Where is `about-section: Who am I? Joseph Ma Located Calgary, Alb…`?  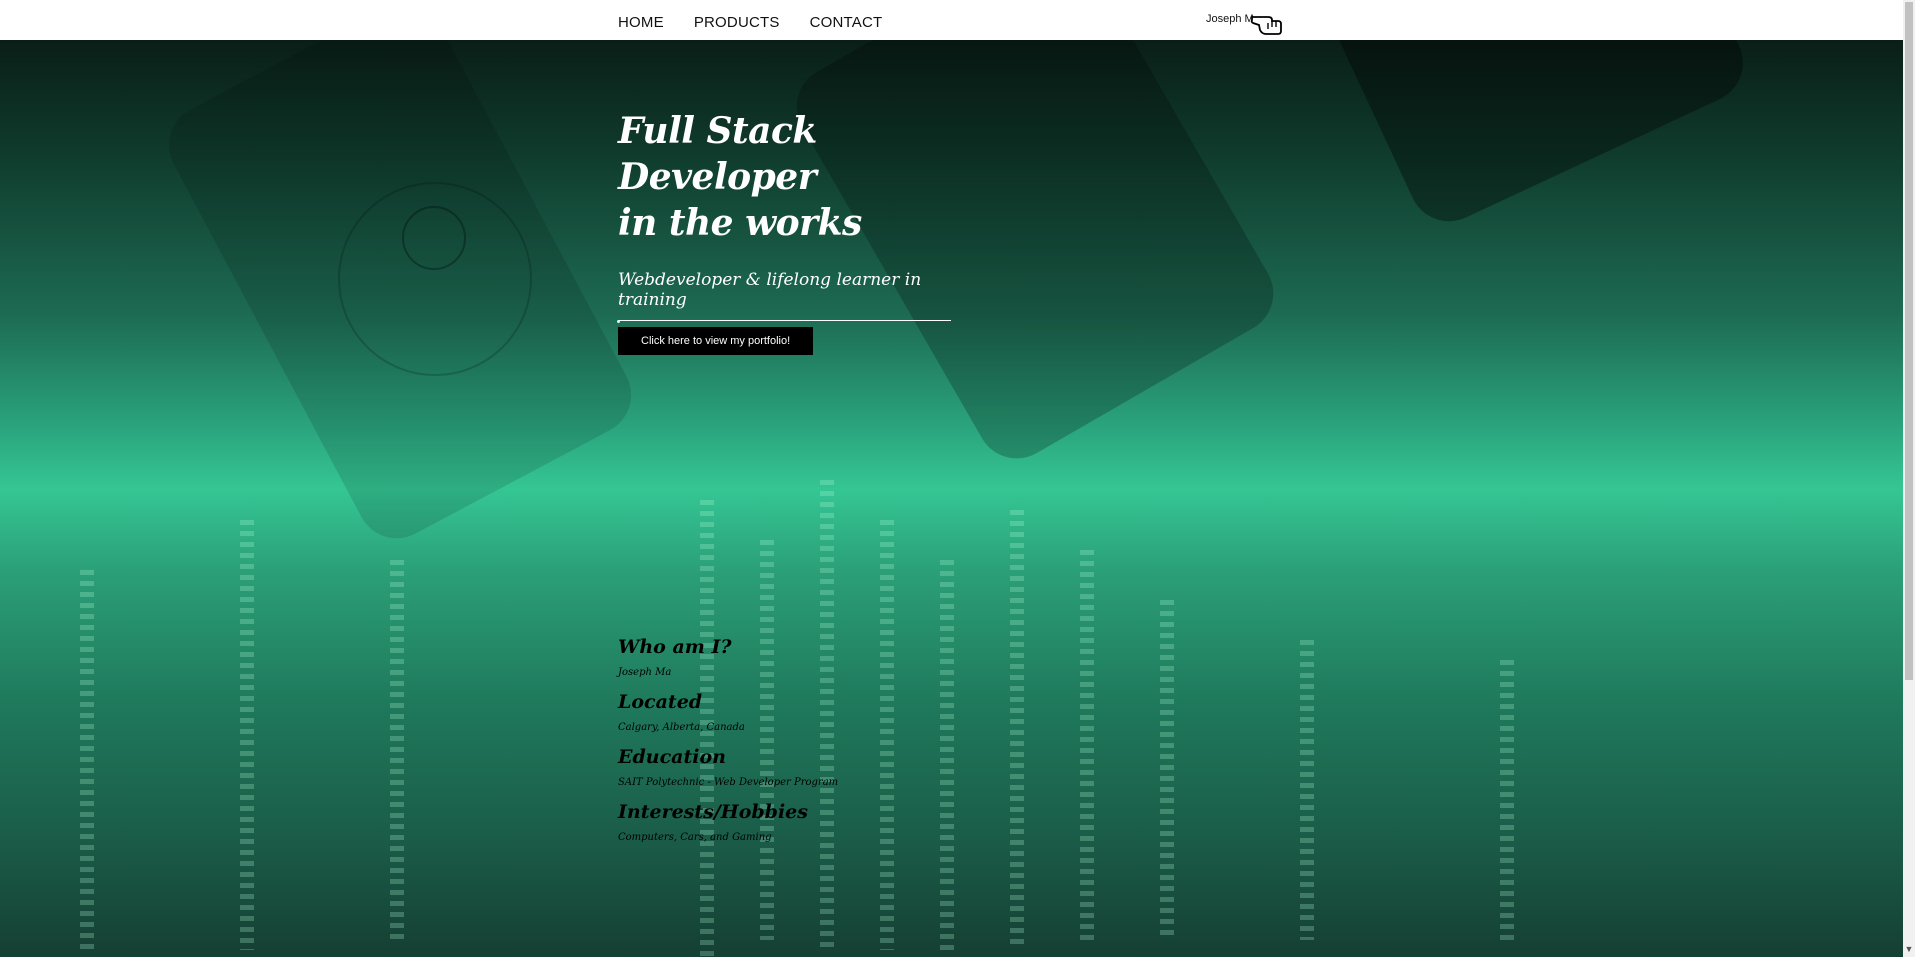
about-section: Who am I? Joseph Ma Located Calgary, Alb… is located at coordinates (728, 744).